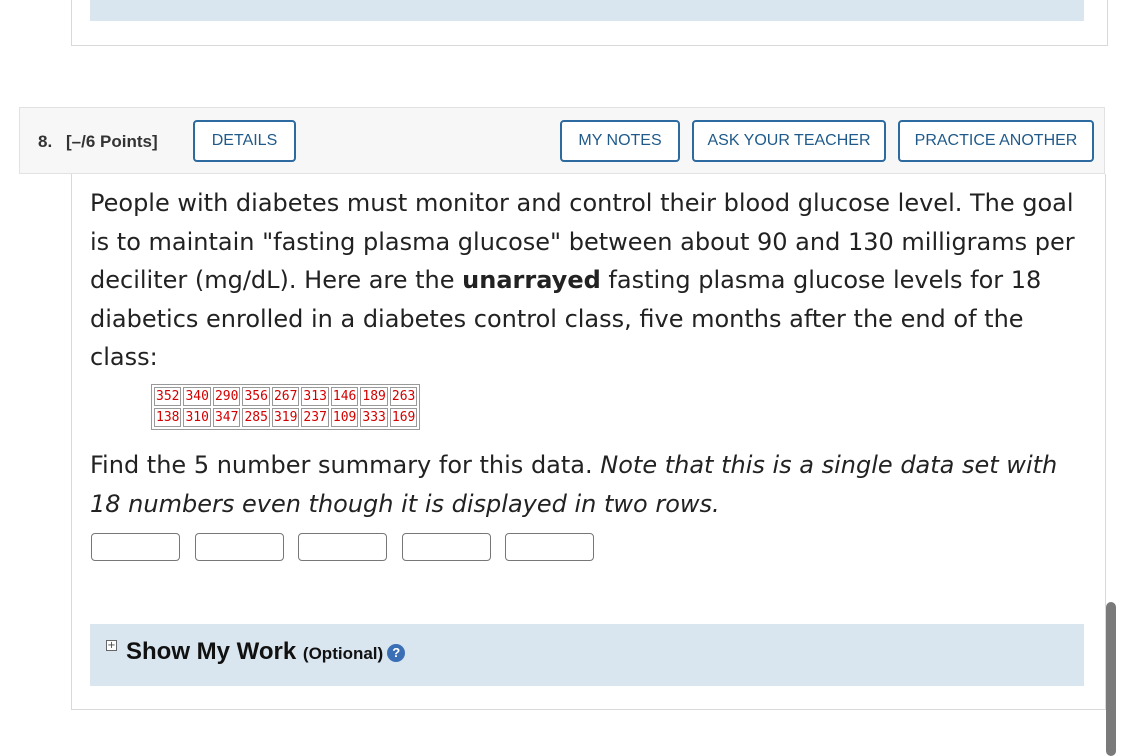 This screenshot has width=1125, height=756. Describe the element at coordinates (403, 417) in the screenshot. I see `data-cell: 169` at that location.